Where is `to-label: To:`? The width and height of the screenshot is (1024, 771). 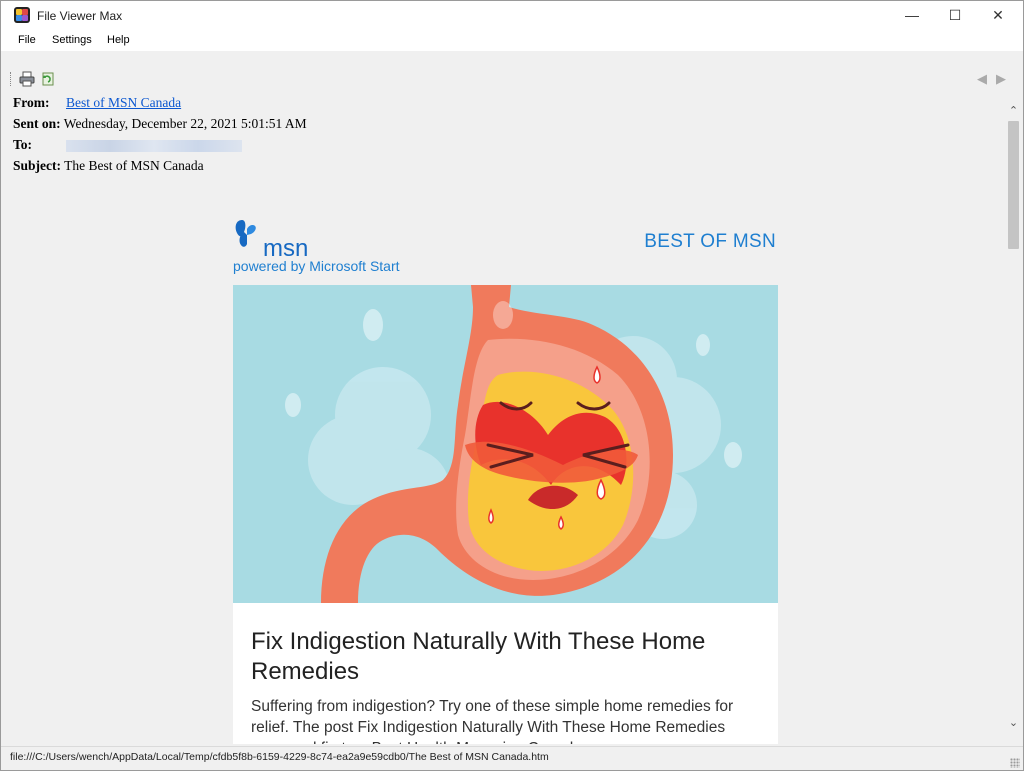
to-label: To: is located at coordinates (23, 144).